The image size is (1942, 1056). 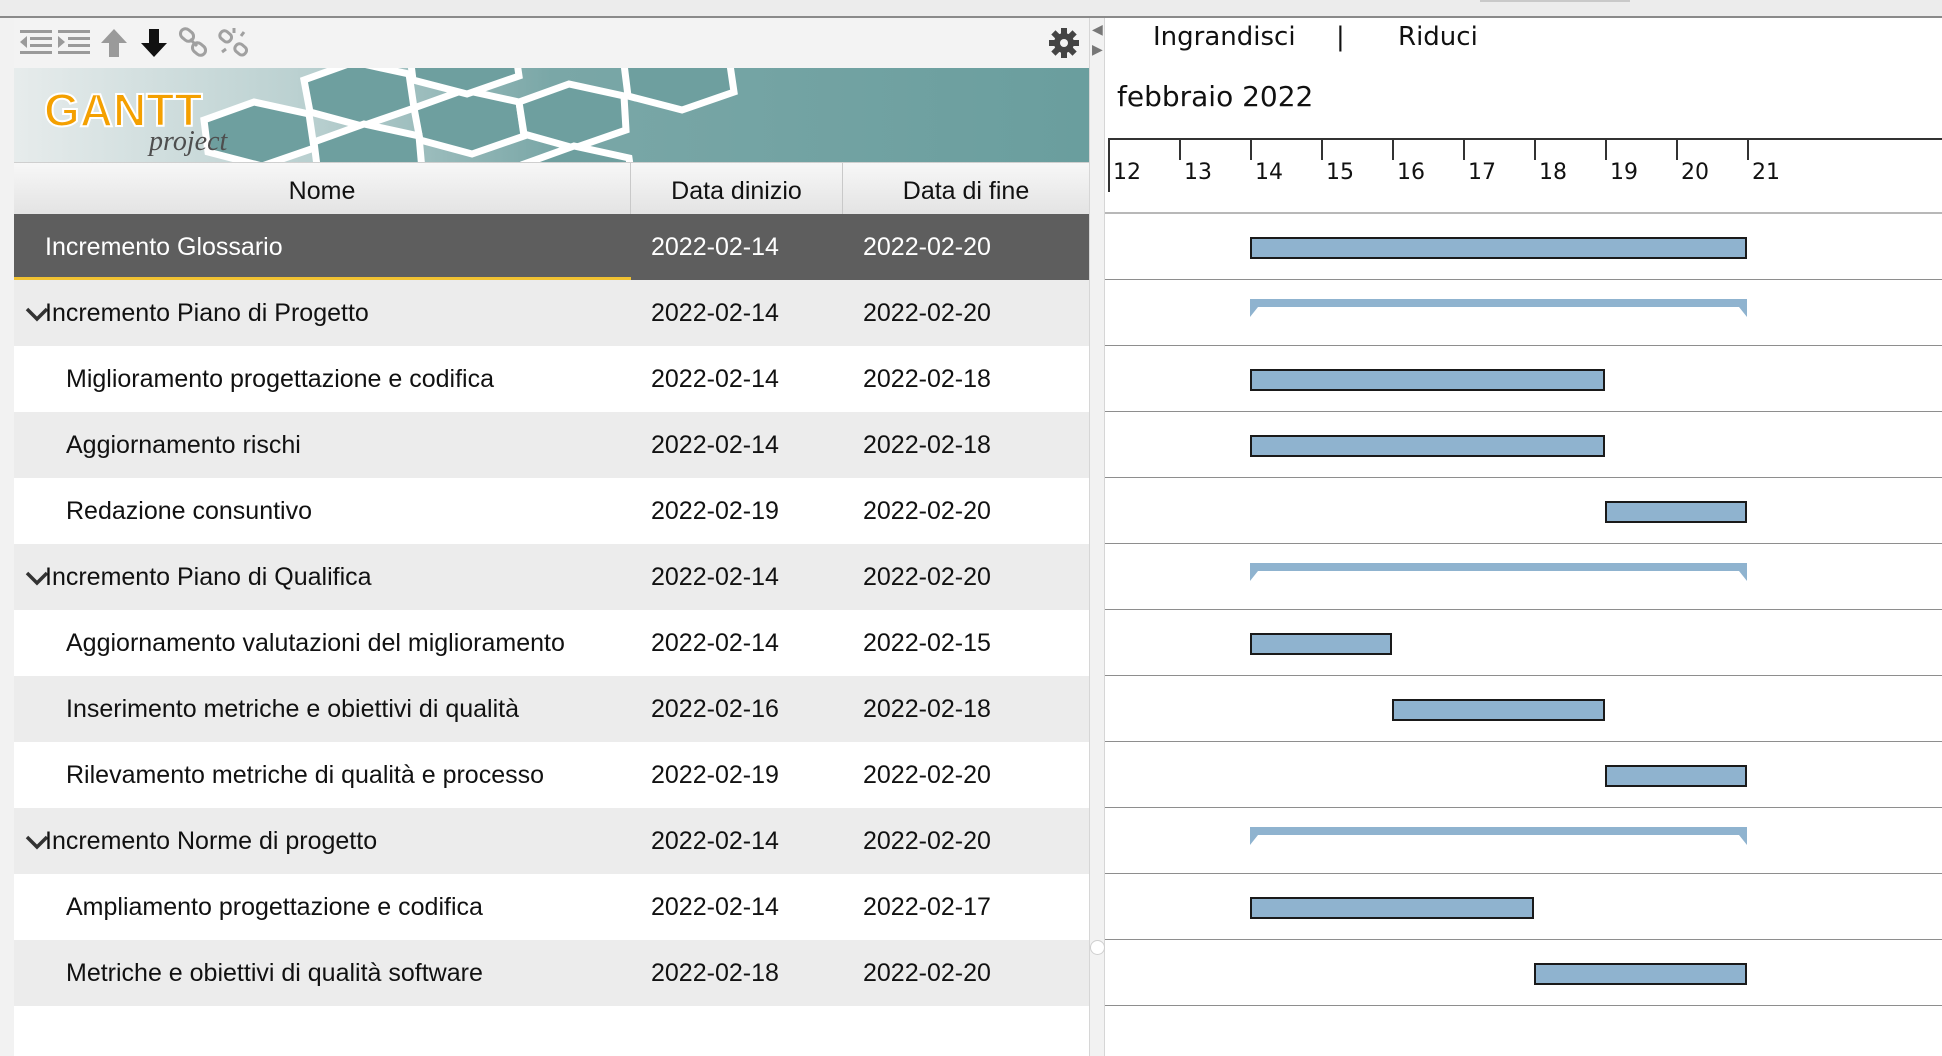 What do you see at coordinates (280, 379) in the screenshot?
I see `task-name: Miglioramento progettazione e codifica` at bounding box center [280, 379].